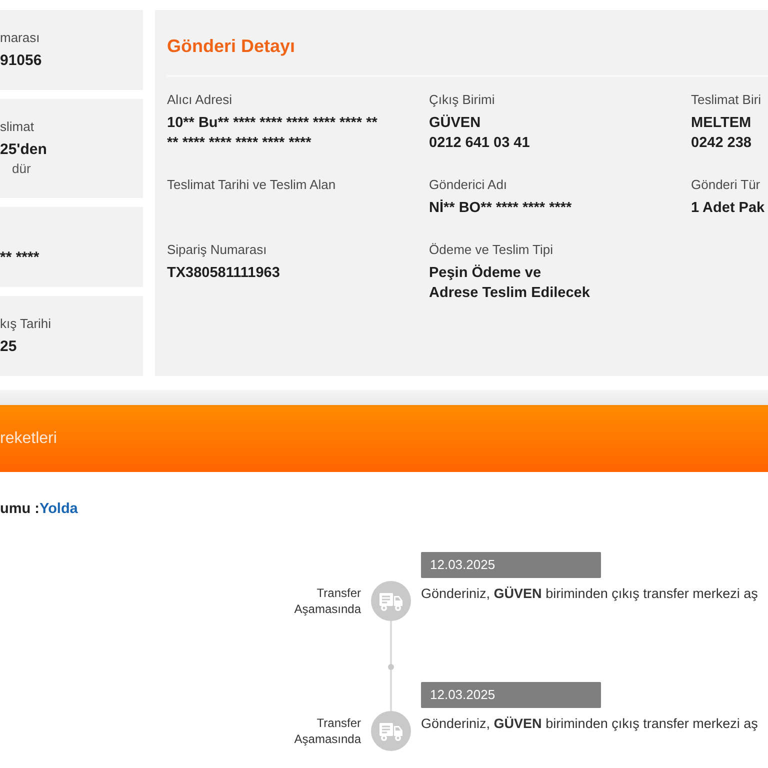 The height and width of the screenshot is (768, 768). What do you see at coordinates (200, 100) in the screenshot?
I see `field-label: Alıcı Adresi` at bounding box center [200, 100].